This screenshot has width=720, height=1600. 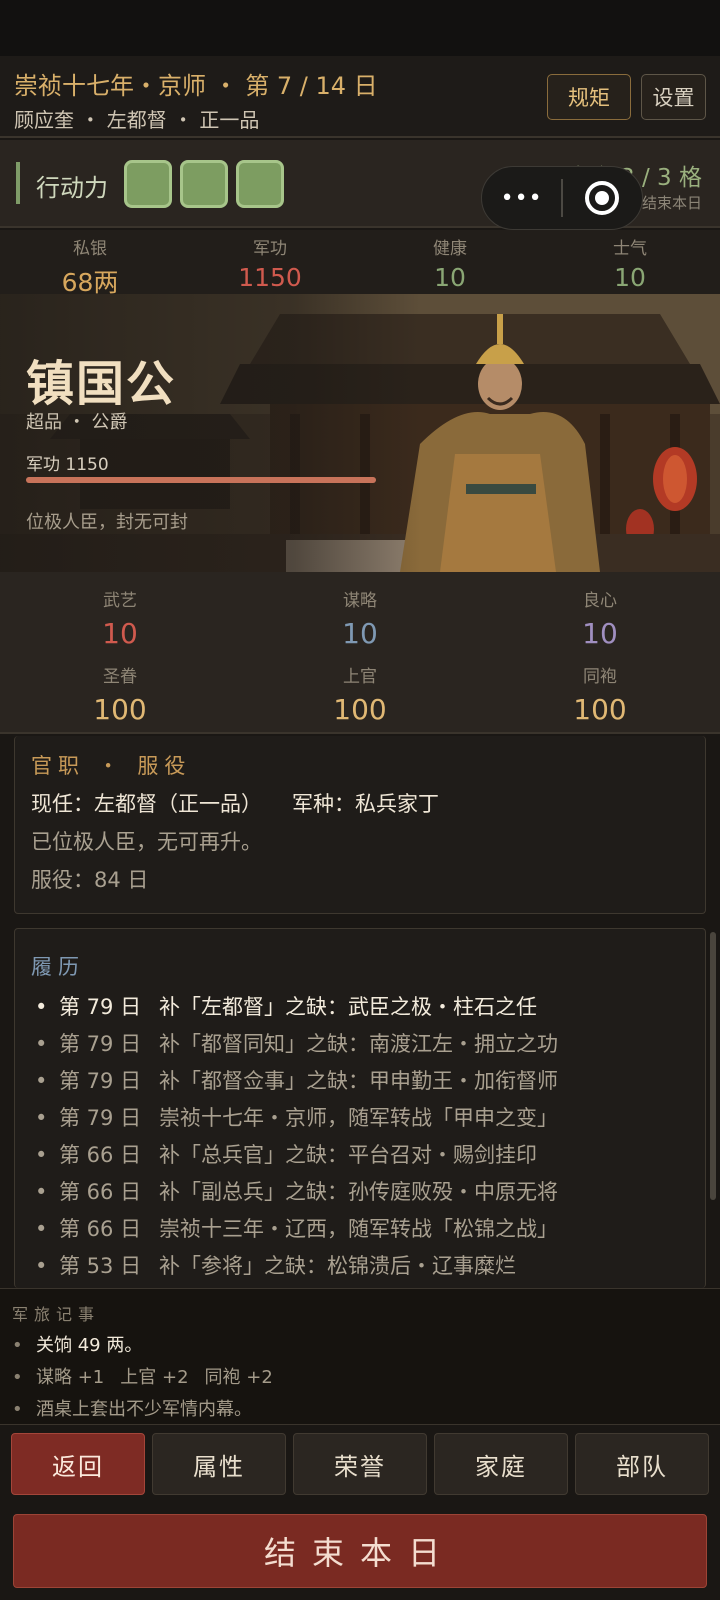 I want to click on service-days: 服役：84 日, so click(x=90, y=880).